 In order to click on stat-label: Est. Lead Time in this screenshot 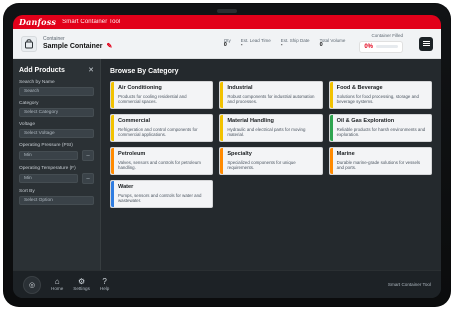, I will do `click(255, 40)`.